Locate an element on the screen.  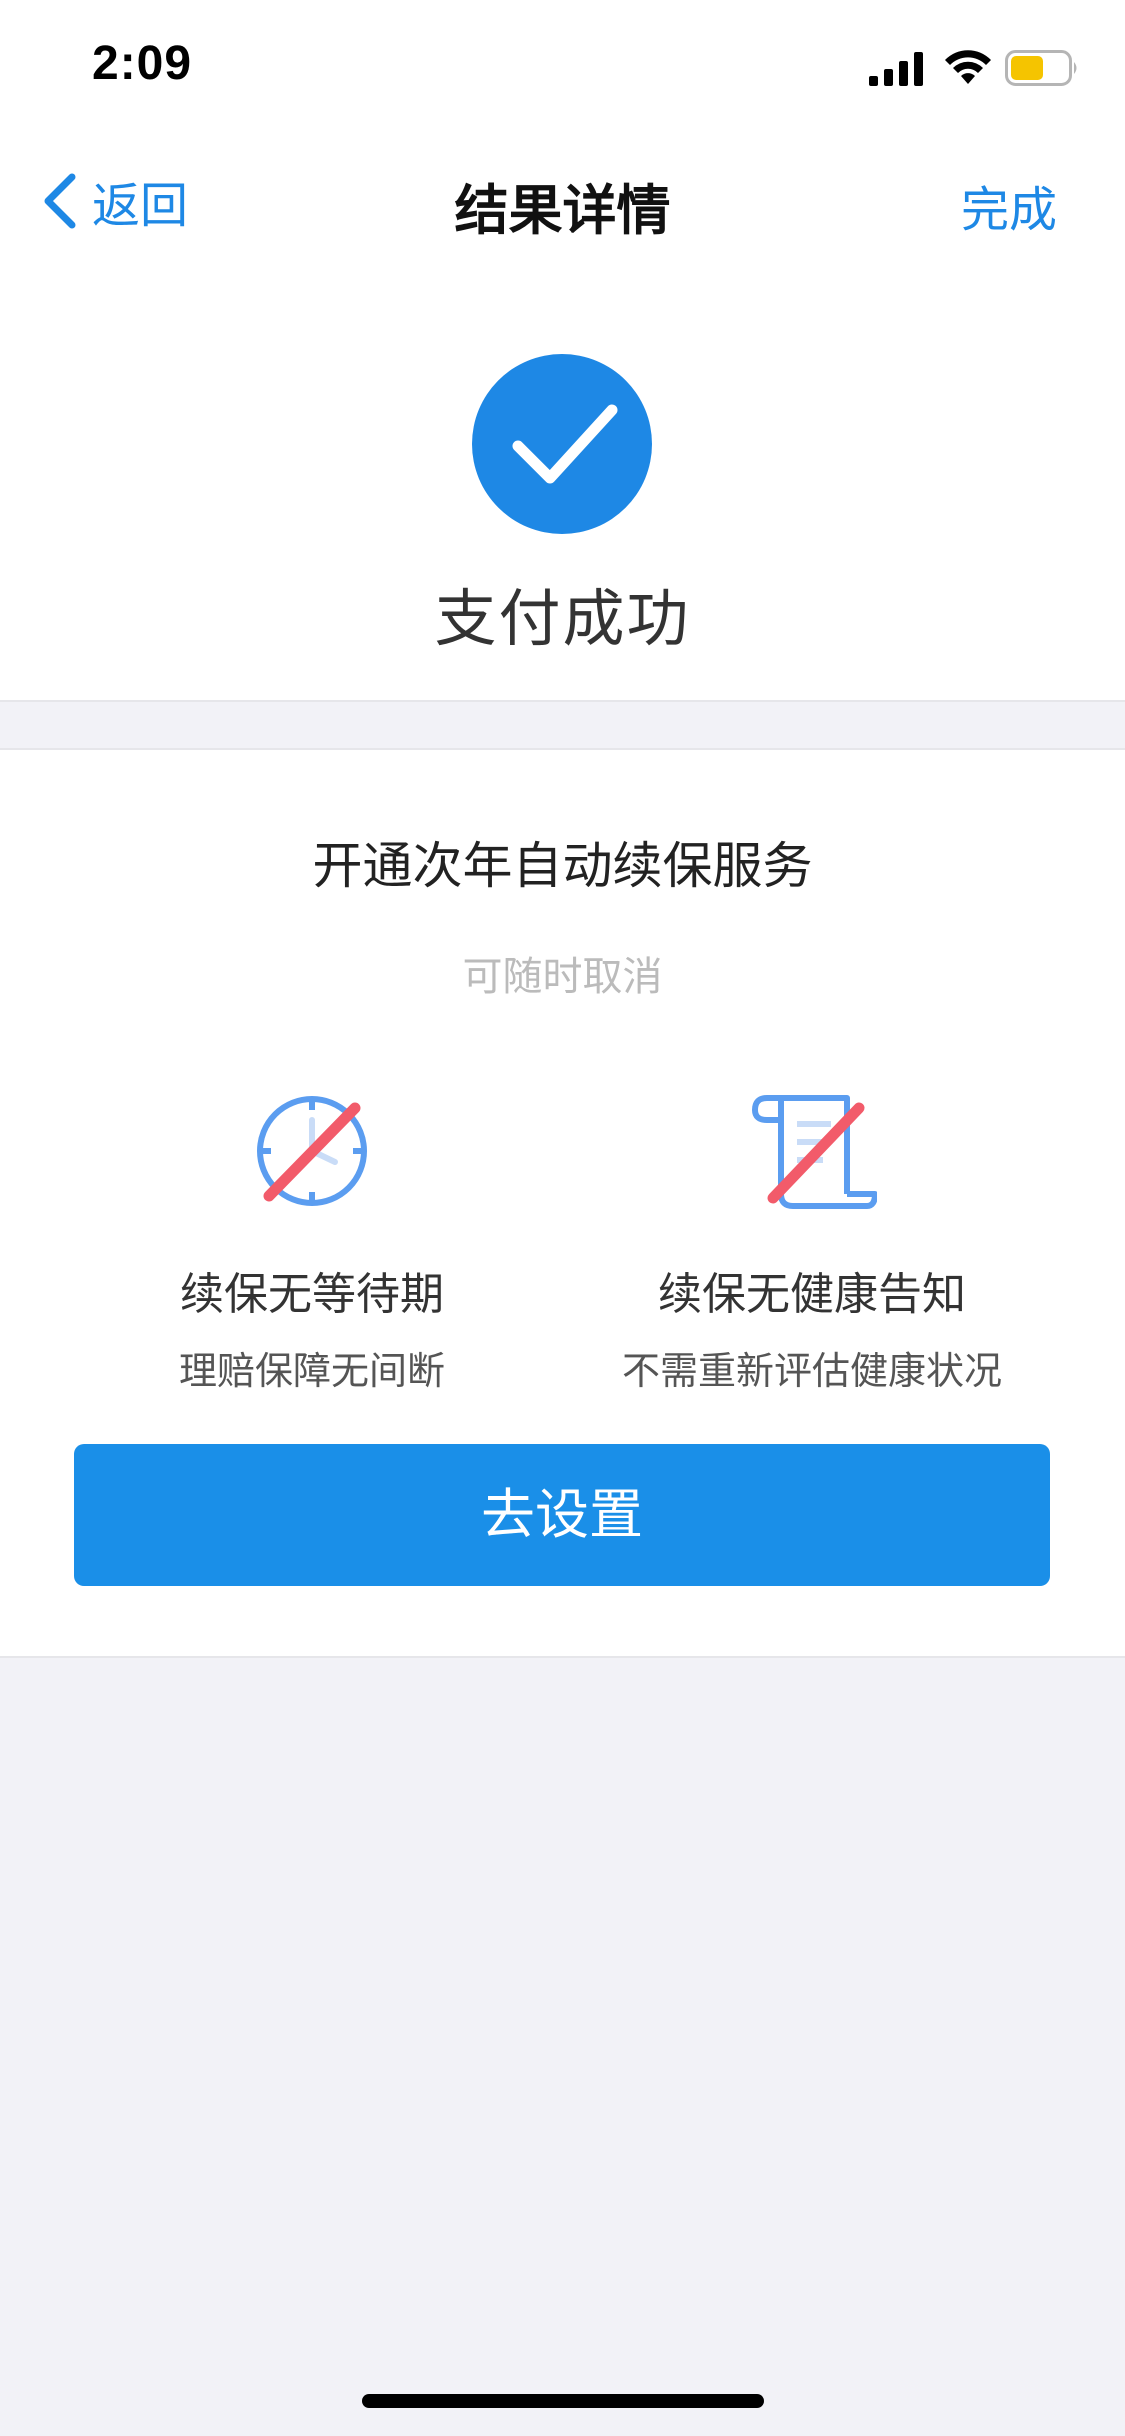
nav-bar: 返回 结果详情 完成 is located at coordinates (562, 200).